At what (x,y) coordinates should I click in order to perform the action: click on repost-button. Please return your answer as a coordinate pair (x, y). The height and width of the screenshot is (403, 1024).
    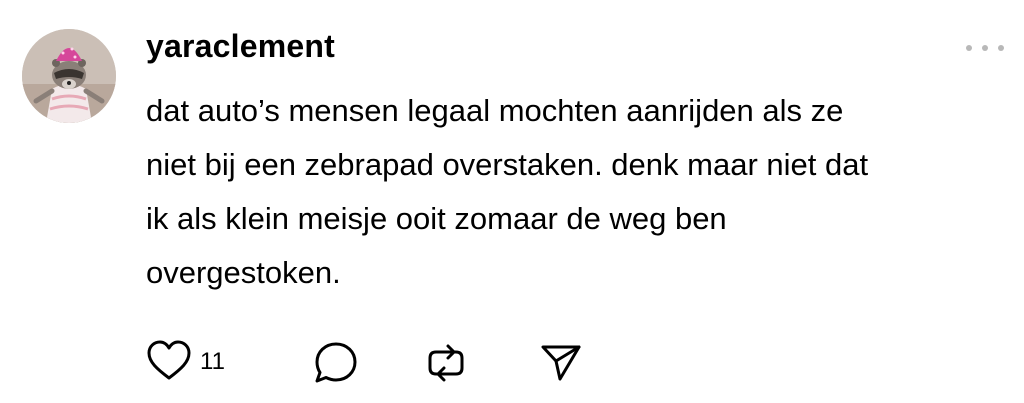
    Looking at the image, I should click on (446, 362).